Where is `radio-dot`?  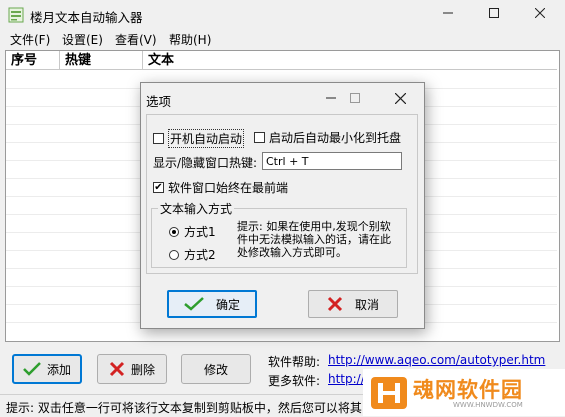
radio-dot is located at coordinates (174, 231).